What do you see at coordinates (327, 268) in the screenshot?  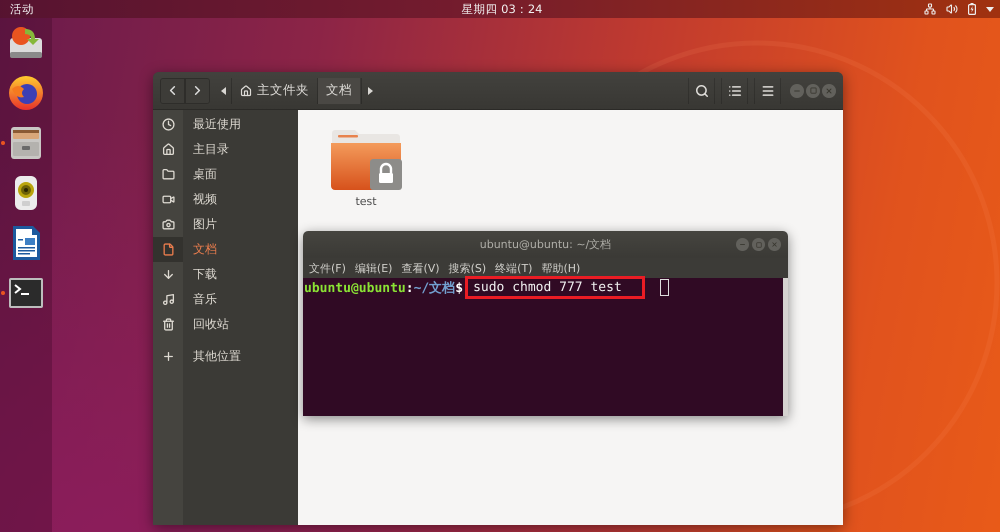 I see `menu-item: 文件(F)` at bounding box center [327, 268].